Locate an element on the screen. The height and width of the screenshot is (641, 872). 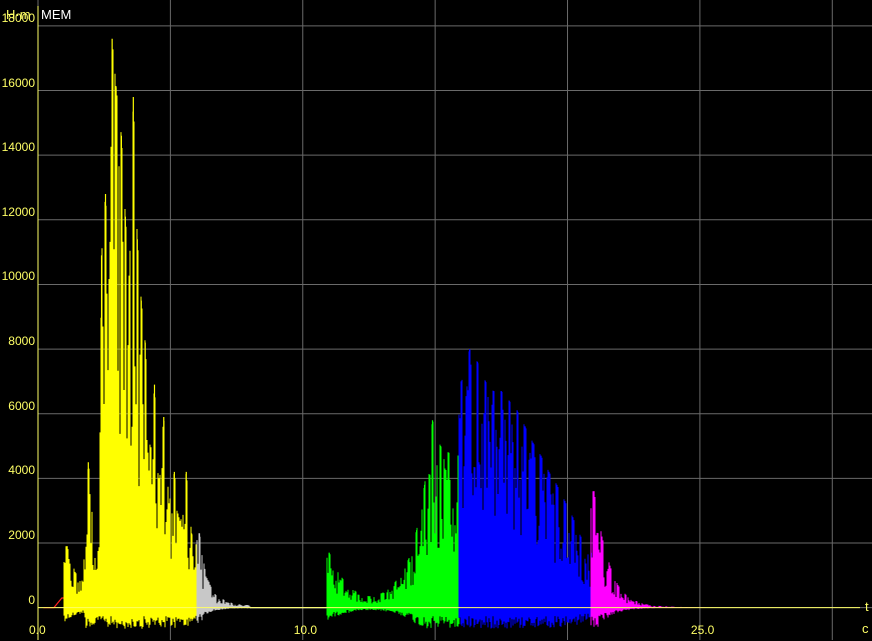
x-axis-unit: c is located at coordinates (865, 628).